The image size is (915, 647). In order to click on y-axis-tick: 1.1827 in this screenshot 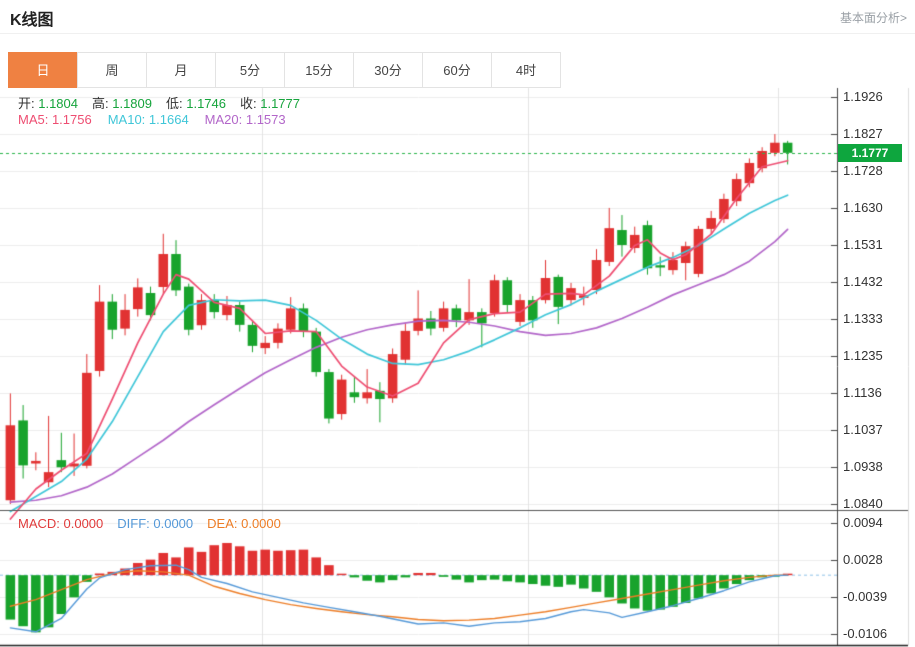, I will do `click(863, 134)`.